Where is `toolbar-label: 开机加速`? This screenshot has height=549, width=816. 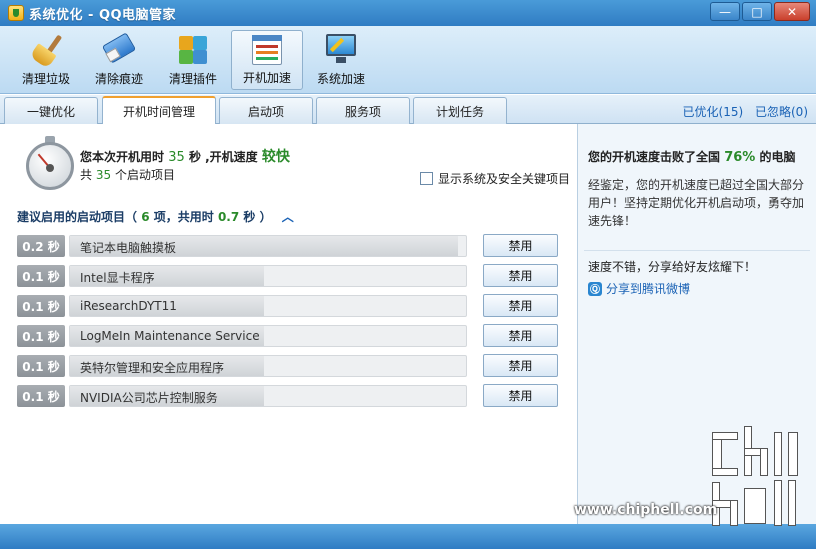 toolbar-label: 开机加速 is located at coordinates (266, 78).